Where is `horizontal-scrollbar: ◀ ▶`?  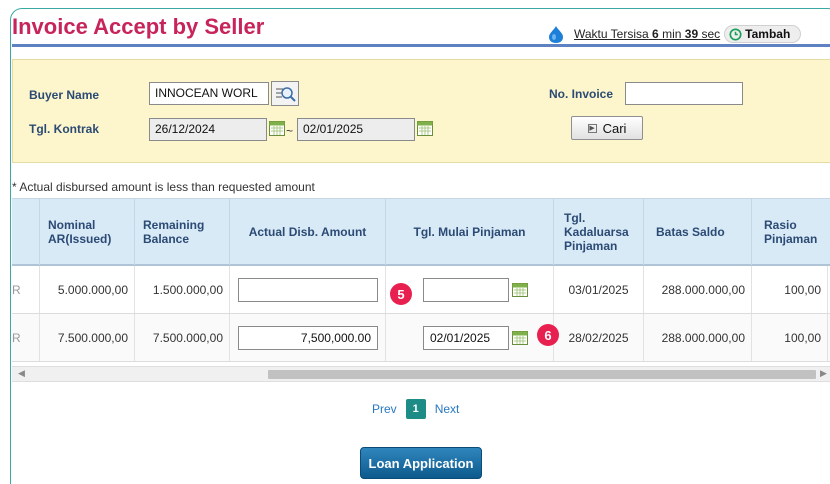 horizontal-scrollbar: ◀ ▶ is located at coordinates (421, 374).